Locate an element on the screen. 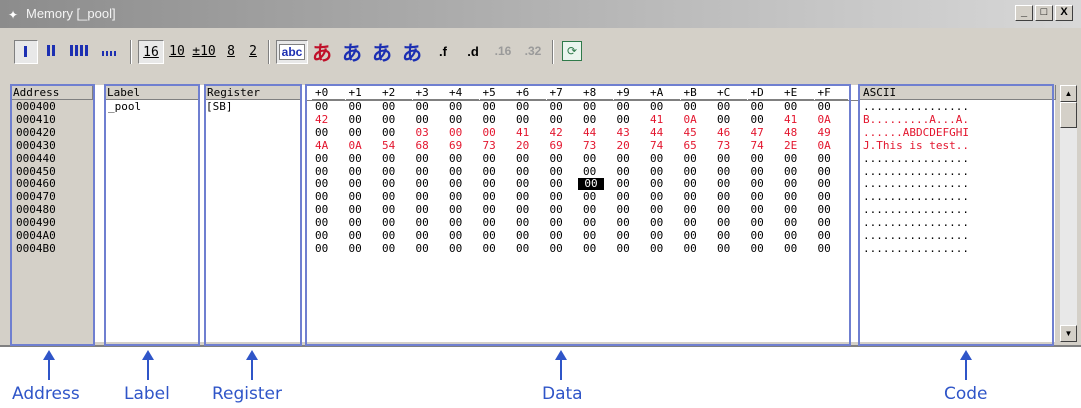 This screenshot has height=408, width=1081. sjis-mode-button: あ is located at coordinates (322, 52).